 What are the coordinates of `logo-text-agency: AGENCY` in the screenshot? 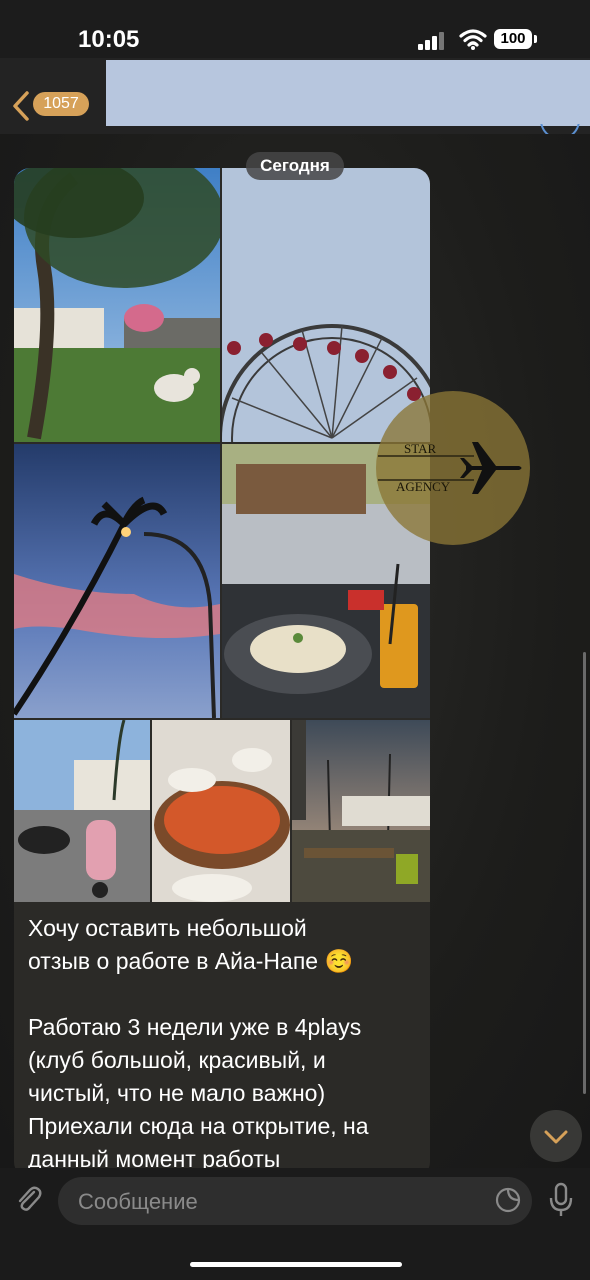 It's located at (423, 486).